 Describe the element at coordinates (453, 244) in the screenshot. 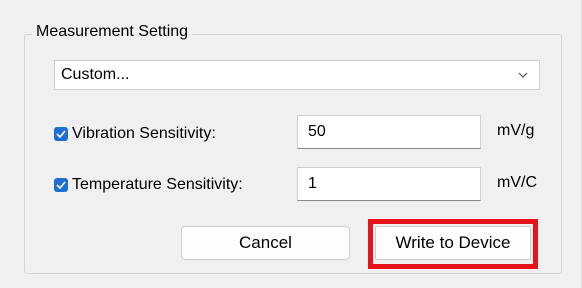

I see `write-button-highlight` at that location.